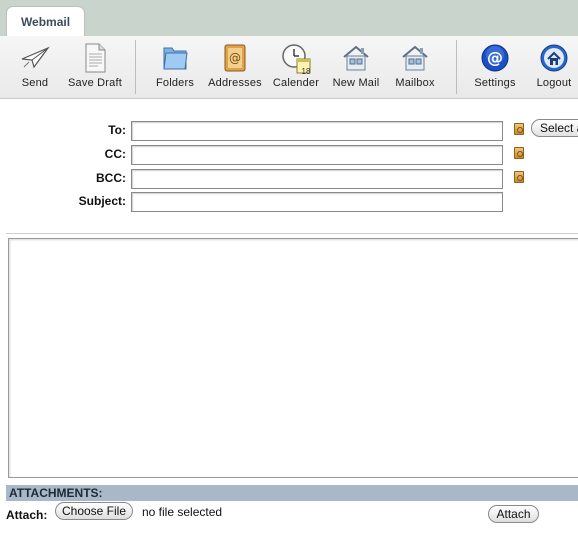  What do you see at coordinates (115, 154) in the screenshot?
I see `cc-label: CC:` at bounding box center [115, 154].